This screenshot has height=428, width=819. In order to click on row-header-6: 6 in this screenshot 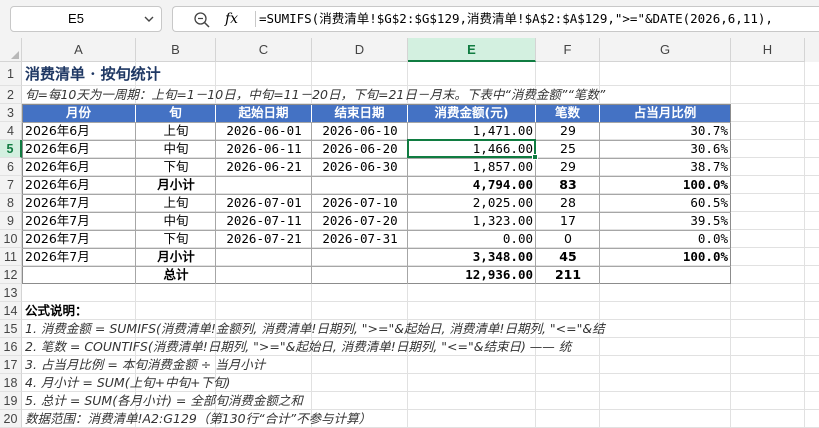, I will do `click(11, 167)`.